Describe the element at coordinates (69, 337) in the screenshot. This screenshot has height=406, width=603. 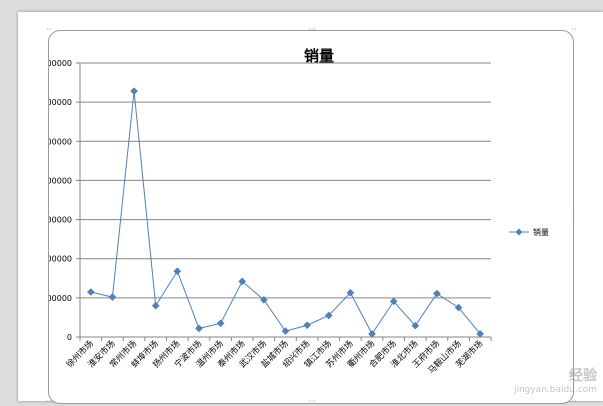
I see `y-tick-label-0: 0` at that location.